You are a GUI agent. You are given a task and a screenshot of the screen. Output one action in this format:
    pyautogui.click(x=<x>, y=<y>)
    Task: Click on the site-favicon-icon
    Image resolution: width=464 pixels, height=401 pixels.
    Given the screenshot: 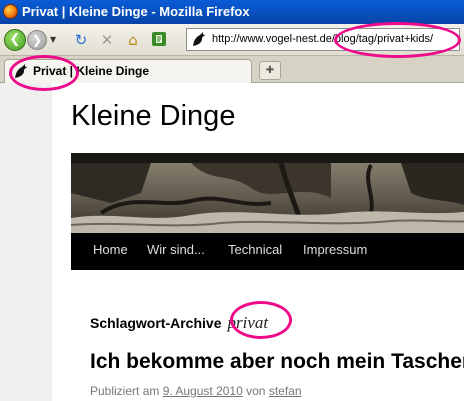 What is the action you would take?
    pyautogui.click(x=199, y=39)
    